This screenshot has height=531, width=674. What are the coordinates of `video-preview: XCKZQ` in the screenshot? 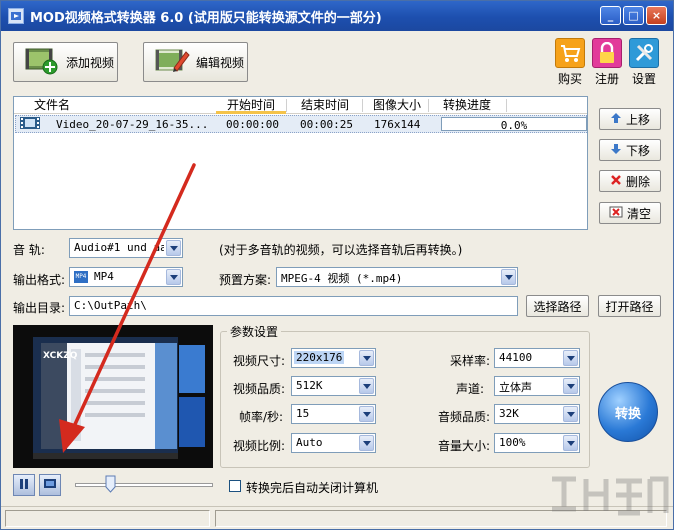 It's located at (113, 396).